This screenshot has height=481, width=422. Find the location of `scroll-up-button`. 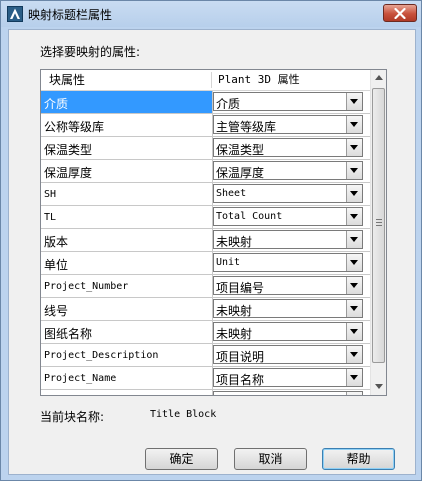

scroll-up-button is located at coordinates (378, 78).